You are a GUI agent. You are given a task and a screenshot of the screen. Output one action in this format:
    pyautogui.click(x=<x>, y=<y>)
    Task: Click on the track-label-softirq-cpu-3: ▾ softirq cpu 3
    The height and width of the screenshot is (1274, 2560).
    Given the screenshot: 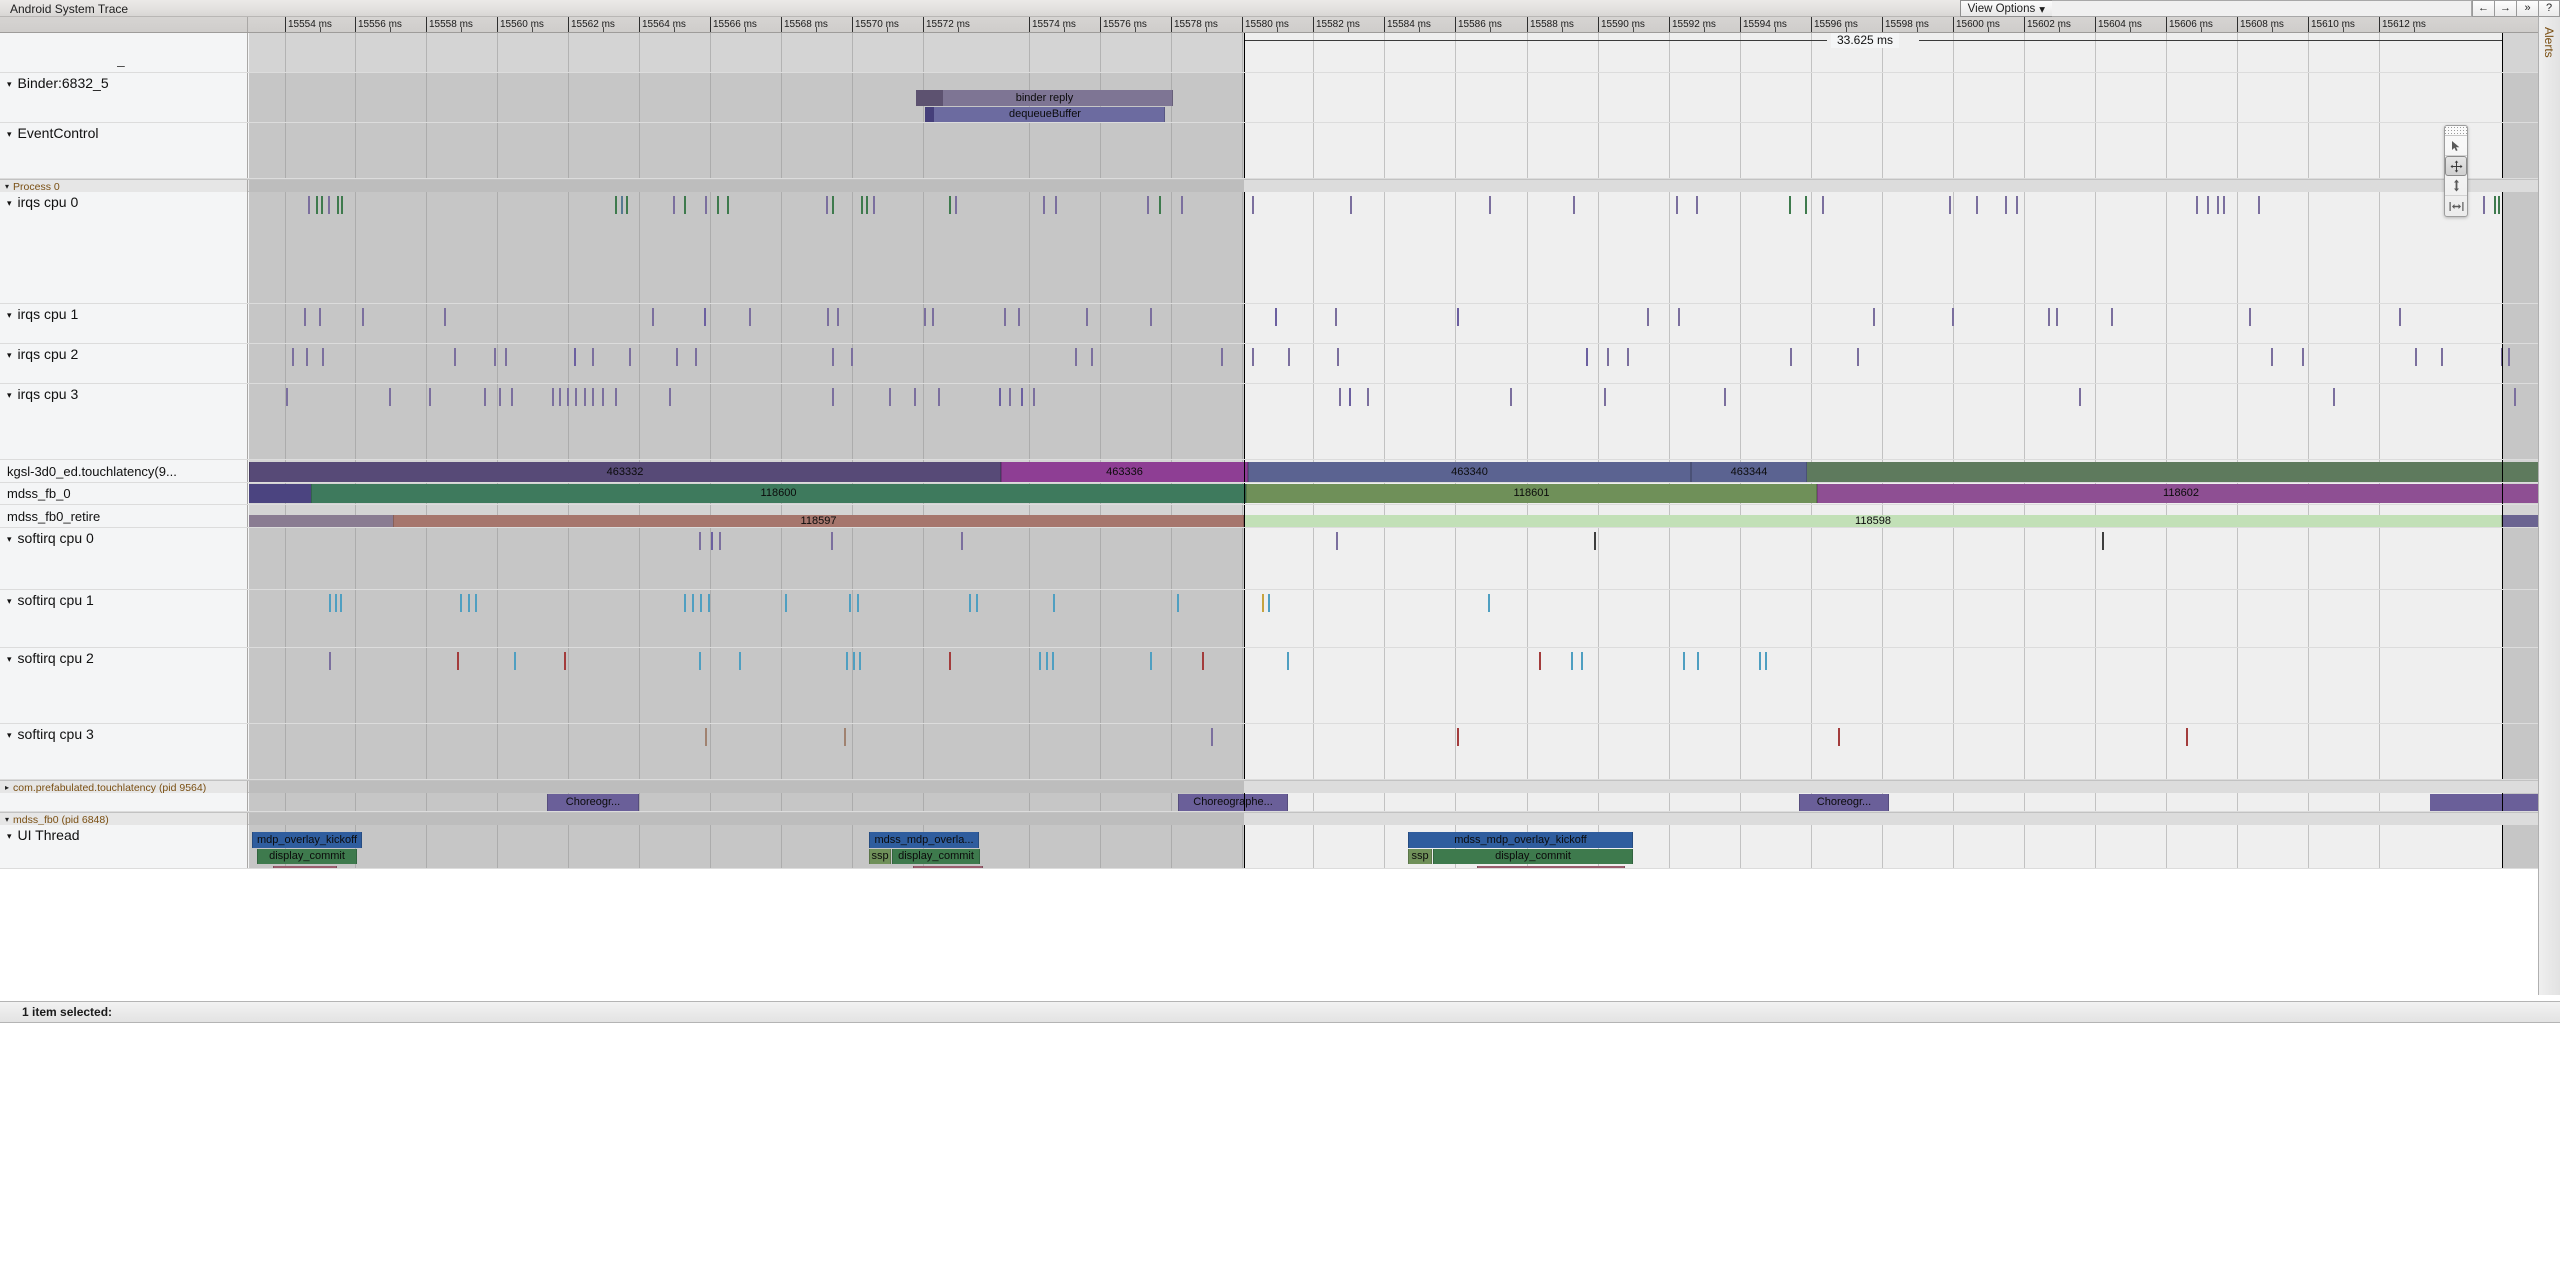 What is the action you would take?
    pyautogui.click(x=124, y=751)
    